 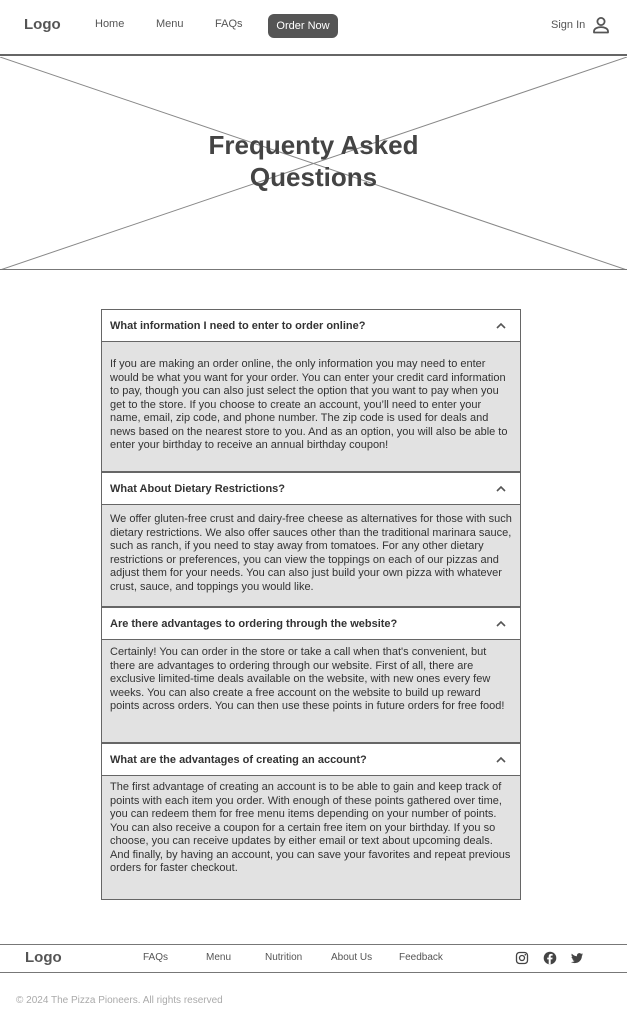 What do you see at coordinates (577, 958) in the screenshot?
I see `twitter-icon` at bounding box center [577, 958].